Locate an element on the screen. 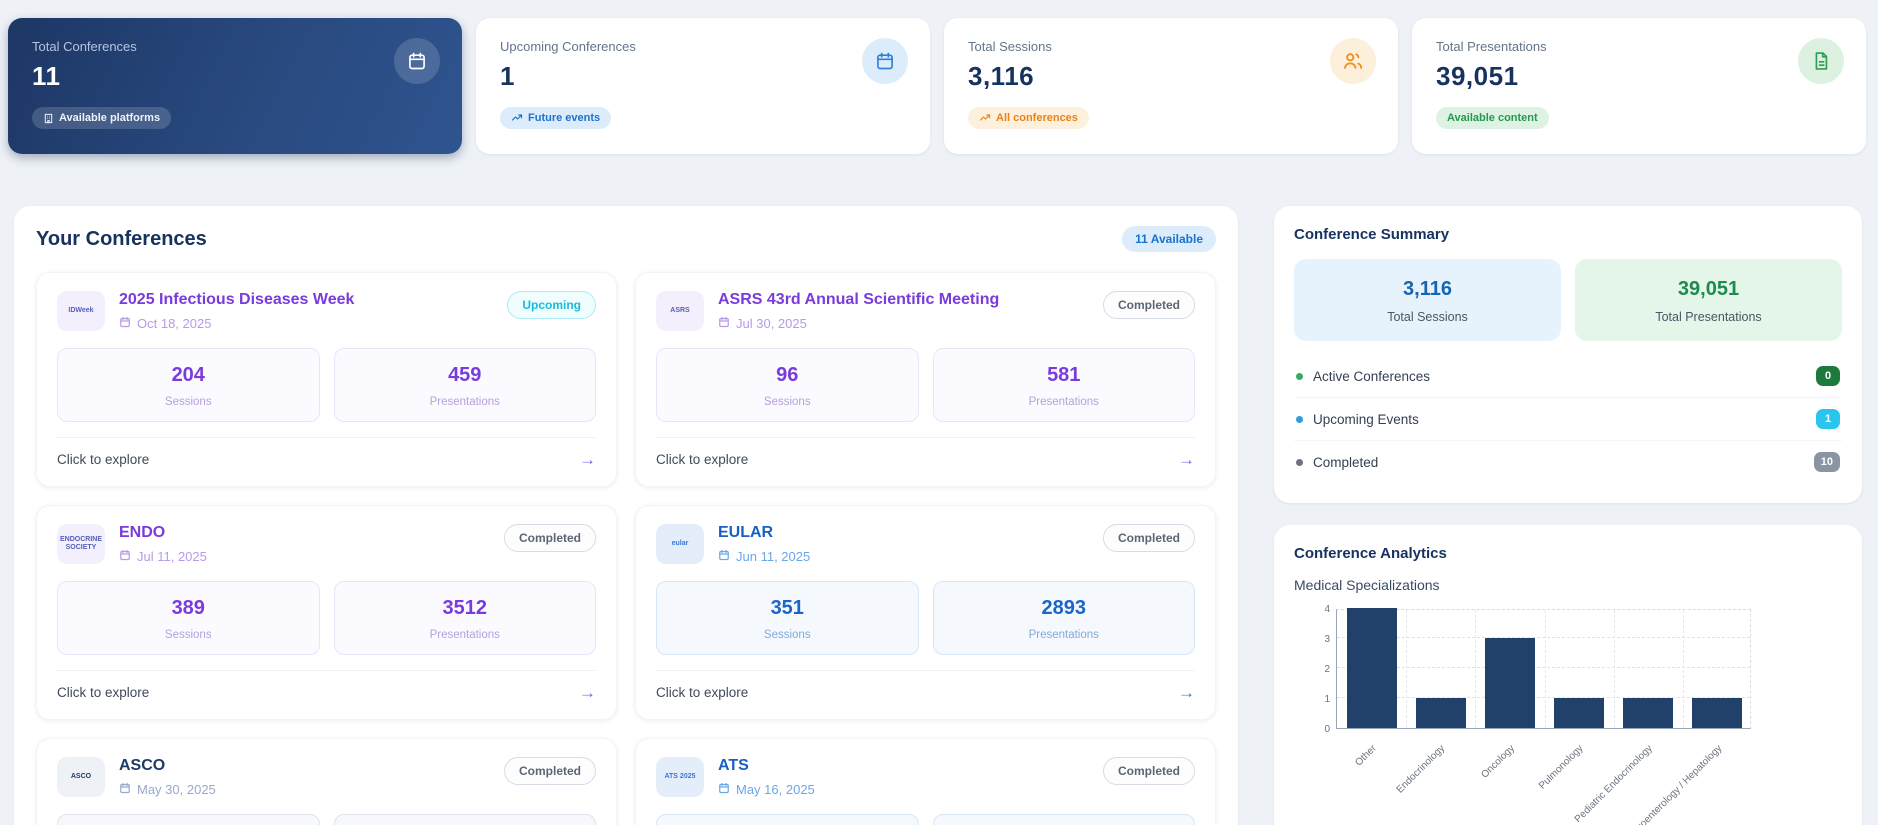 The height and width of the screenshot is (825, 1878). sessions-stat-box: 204 Sessions is located at coordinates (188, 385).